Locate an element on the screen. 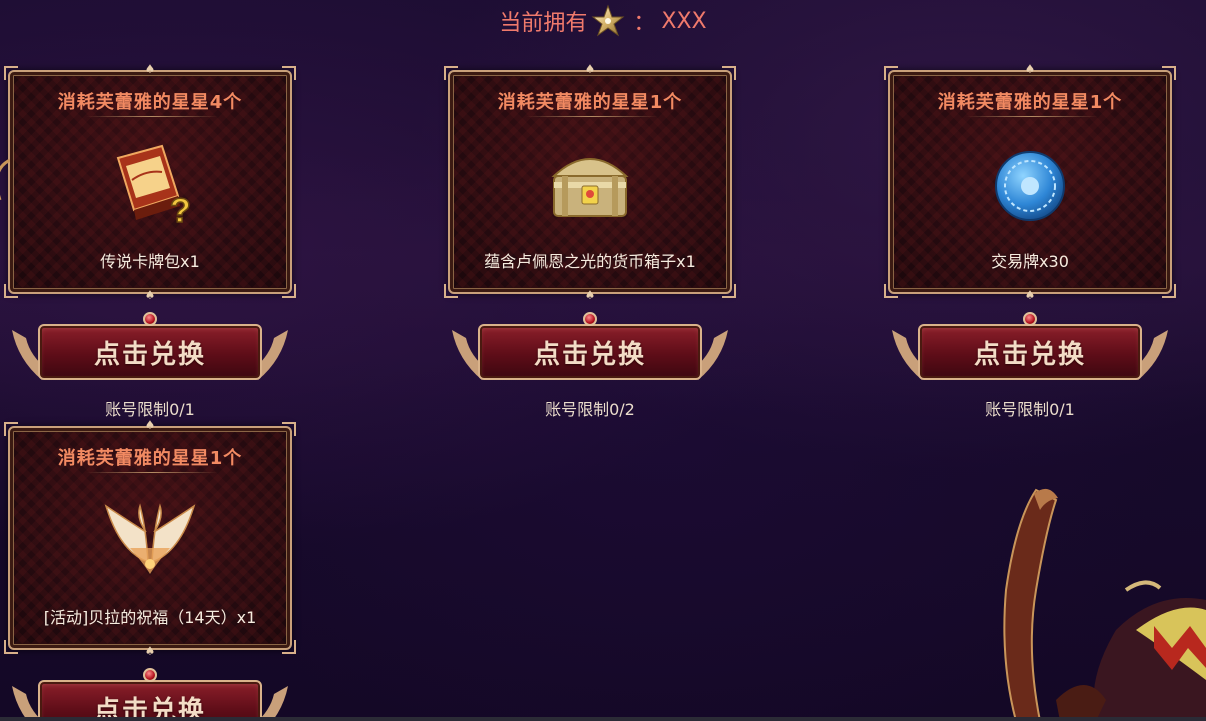 The height and width of the screenshot is (721, 1206). wings-icon is located at coordinates (150, 542).